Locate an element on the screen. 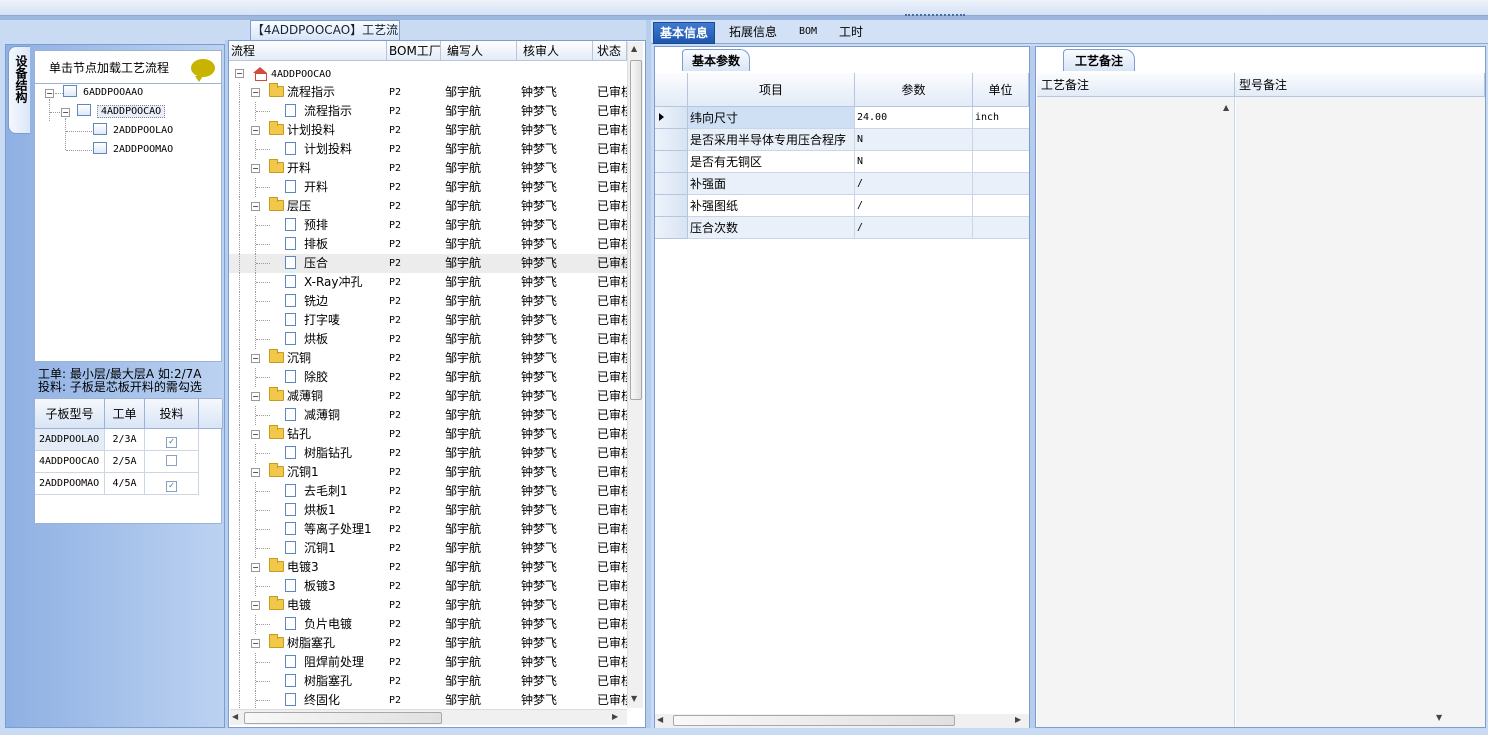 This screenshot has height=735, width=1488. process-group-row: − 电镀 P2 邹宇航 钟梦飞 已审核 is located at coordinates (428, 605).